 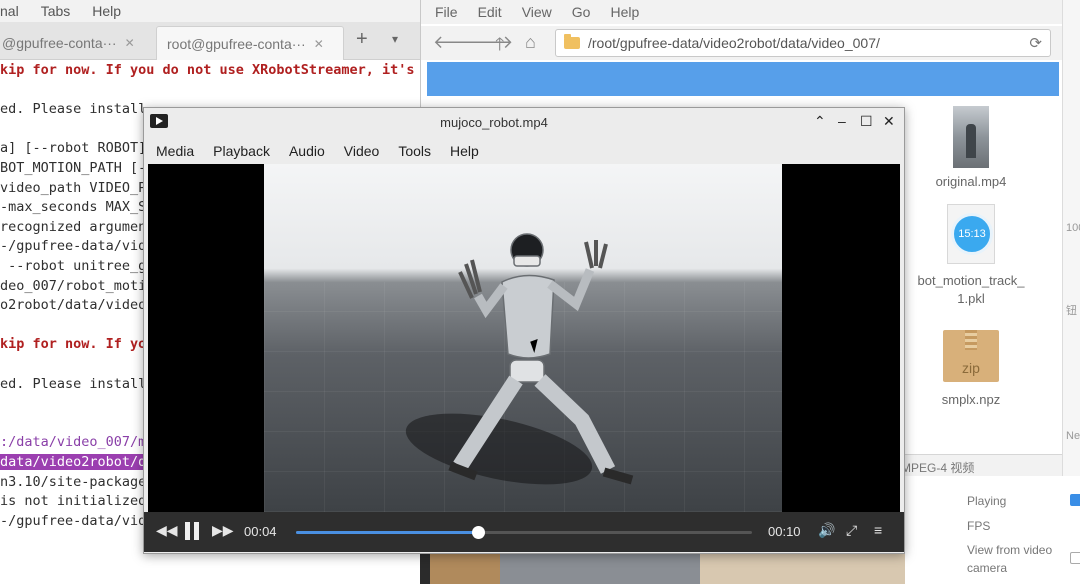 What do you see at coordinates (395, 39) in the screenshot?
I see `chevron-down-icon: ▾` at bounding box center [395, 39].